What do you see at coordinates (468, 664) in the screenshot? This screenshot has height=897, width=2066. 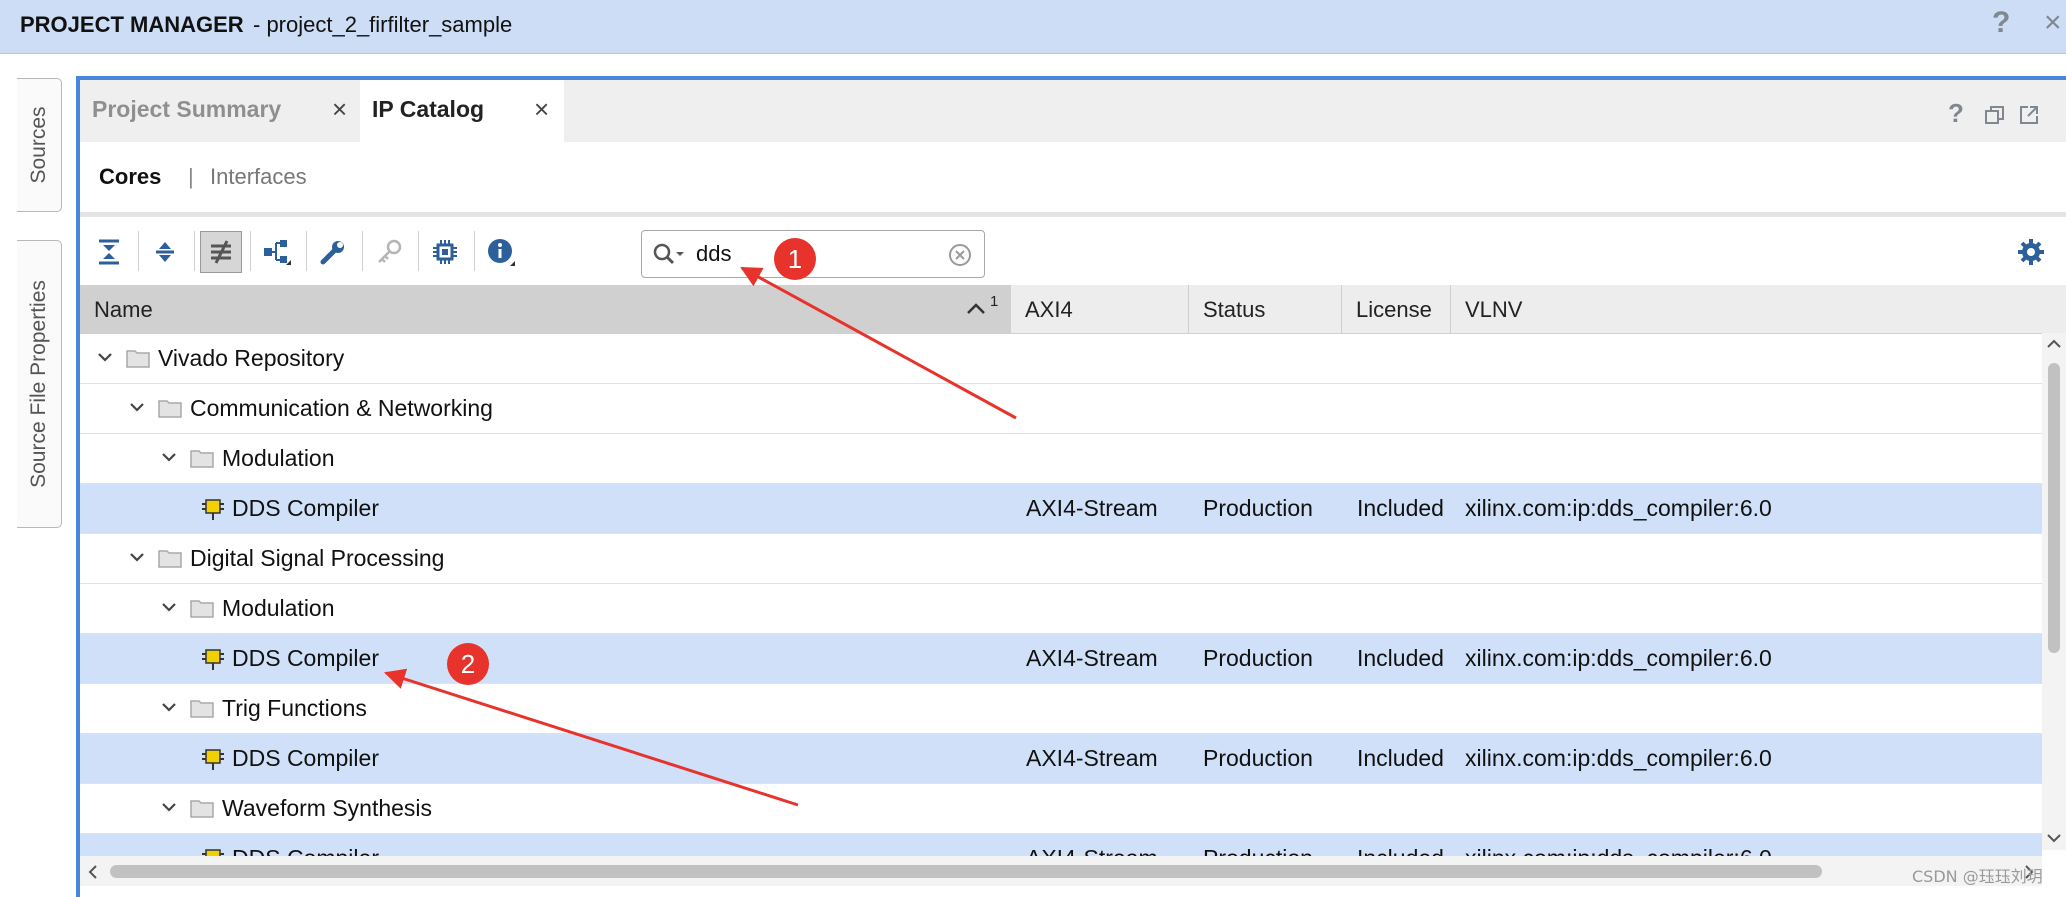 I see `annotation-marker-2: 2` at bounding box center [468, 664].